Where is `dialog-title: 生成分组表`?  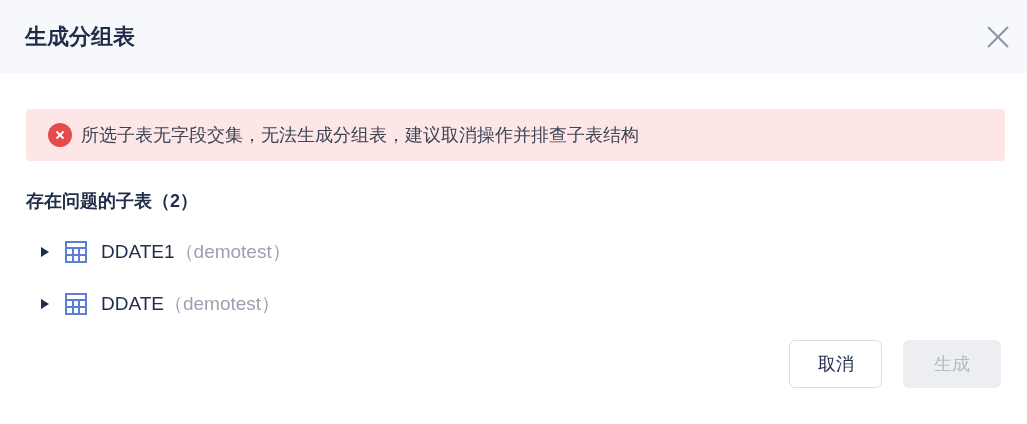 dialog-title: 生成分组表 is located at coordinates (80, 37).